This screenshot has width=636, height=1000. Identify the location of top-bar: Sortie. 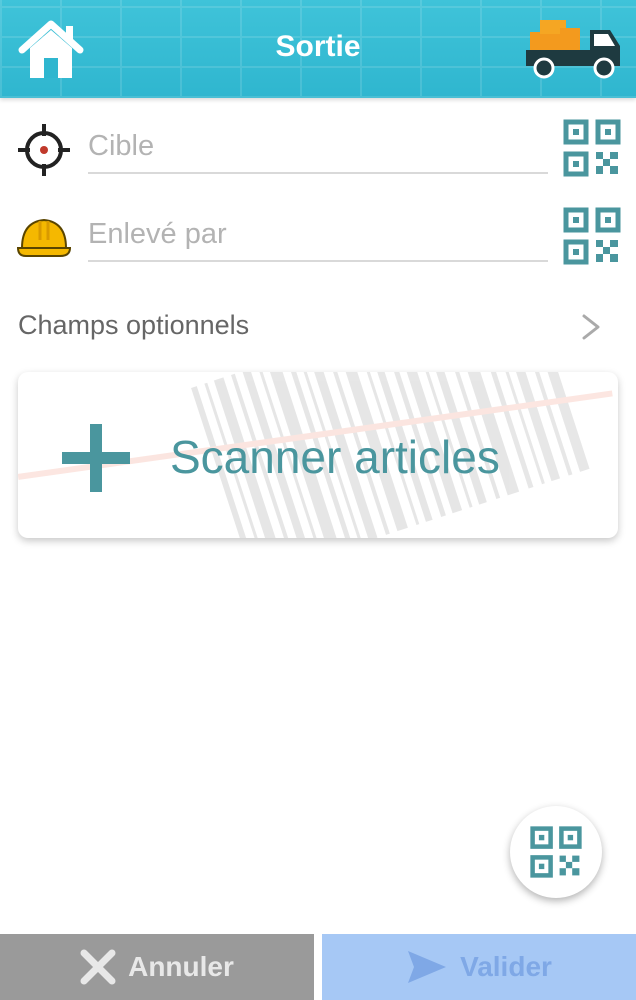
(318, 49).